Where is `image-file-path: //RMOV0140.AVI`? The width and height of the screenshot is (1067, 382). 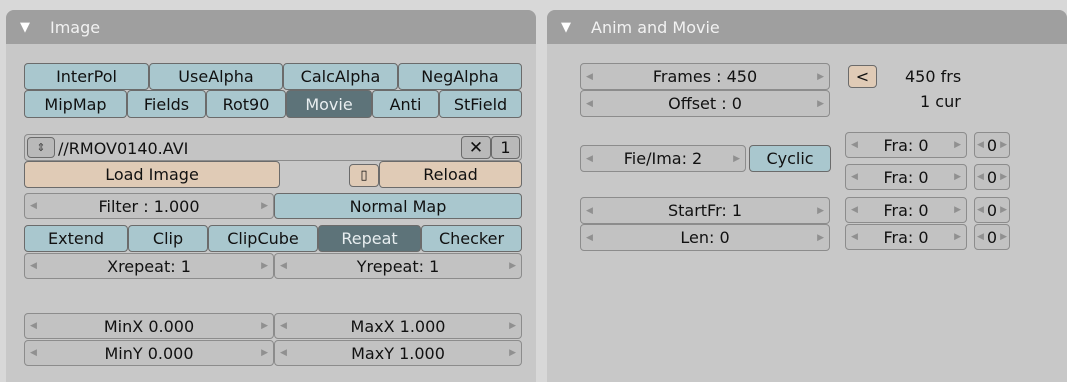
image-file-path: //RMOV0140.AVI is located at coordinates (123, 148).